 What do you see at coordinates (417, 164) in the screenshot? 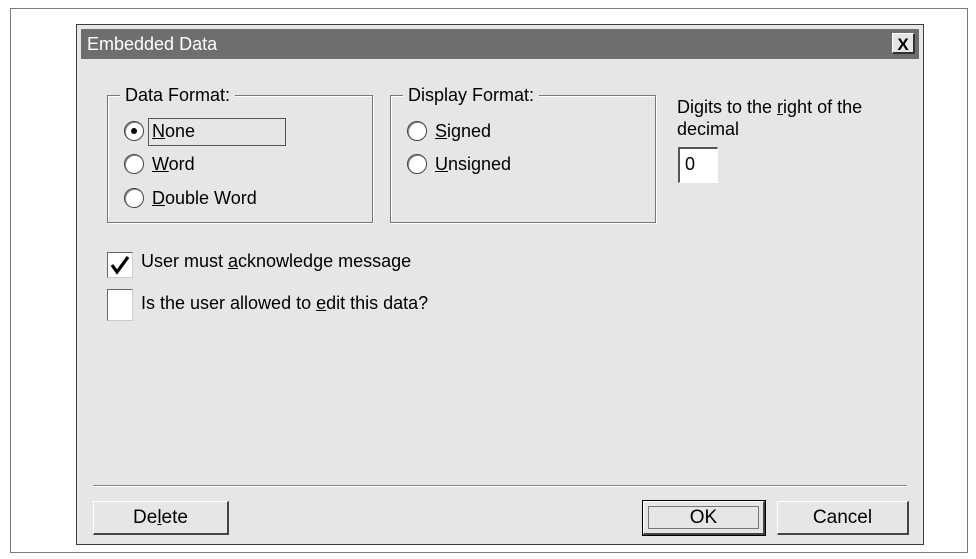
I see `radio-unsigned-button` at bounding box center [417, 164].